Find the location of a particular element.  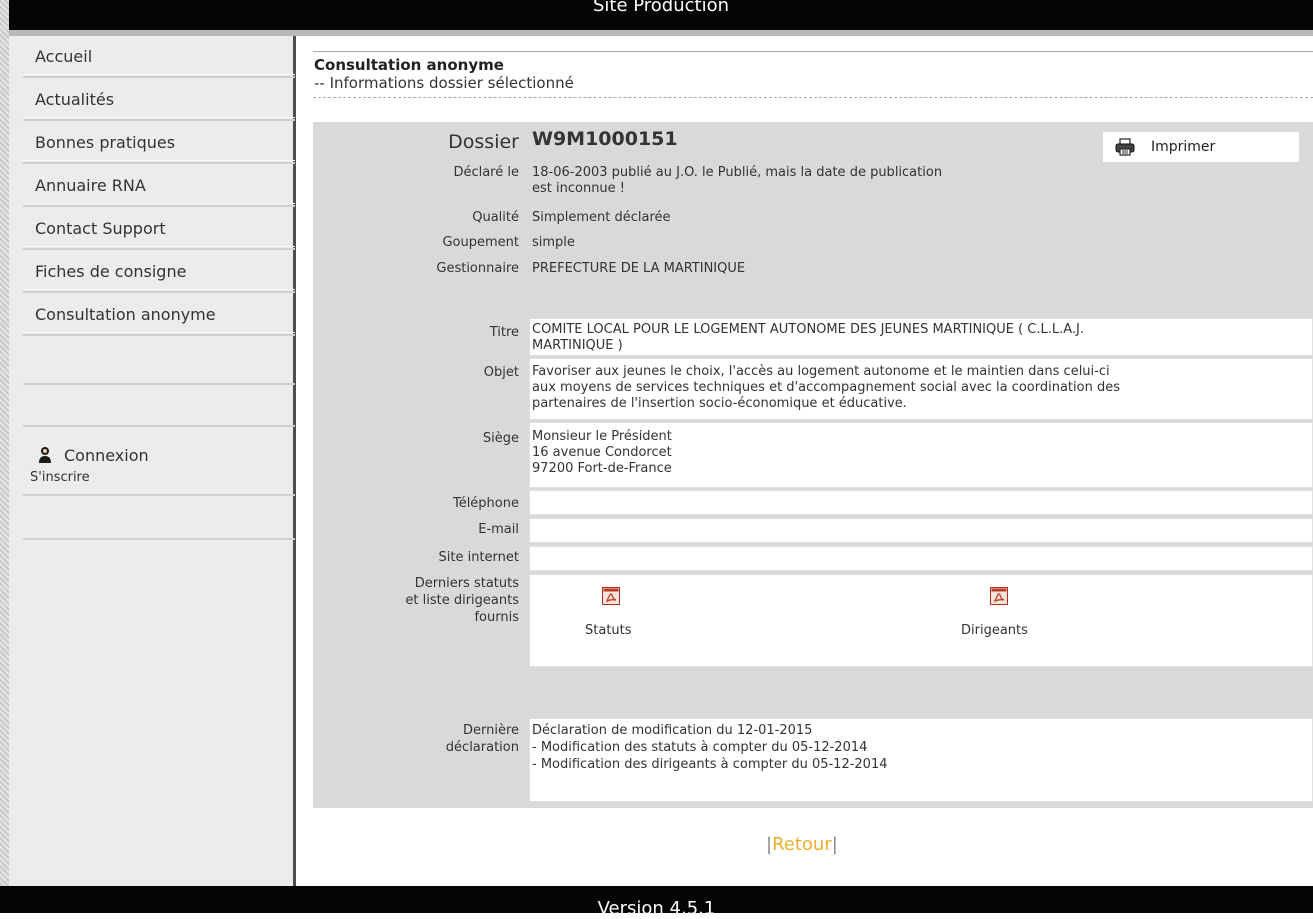

back-link: Retour is located at coordinates (802, 844).